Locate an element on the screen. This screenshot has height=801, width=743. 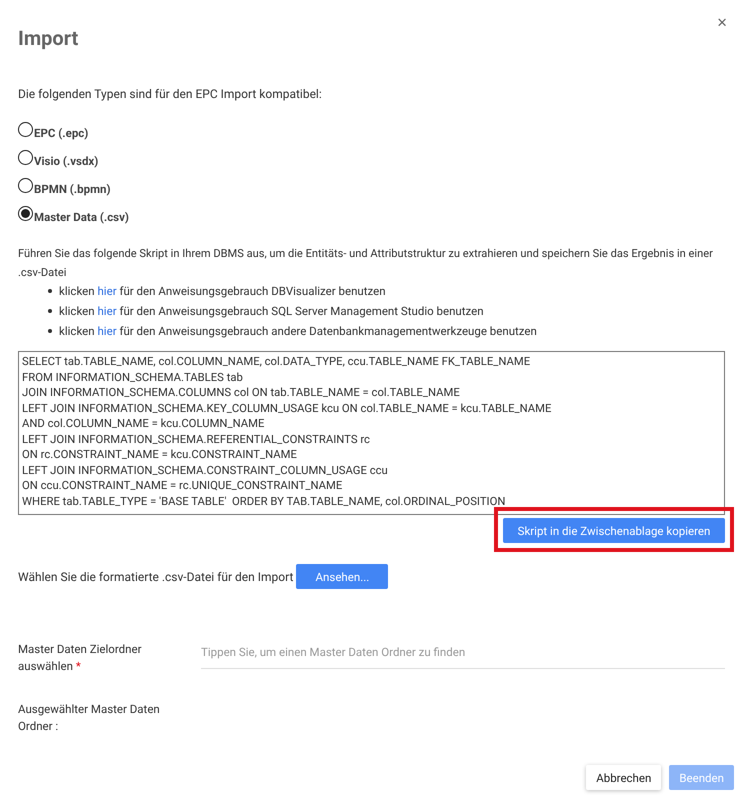
radio-label: BPMN (.bpmn) is located at coordinates (72, 189).